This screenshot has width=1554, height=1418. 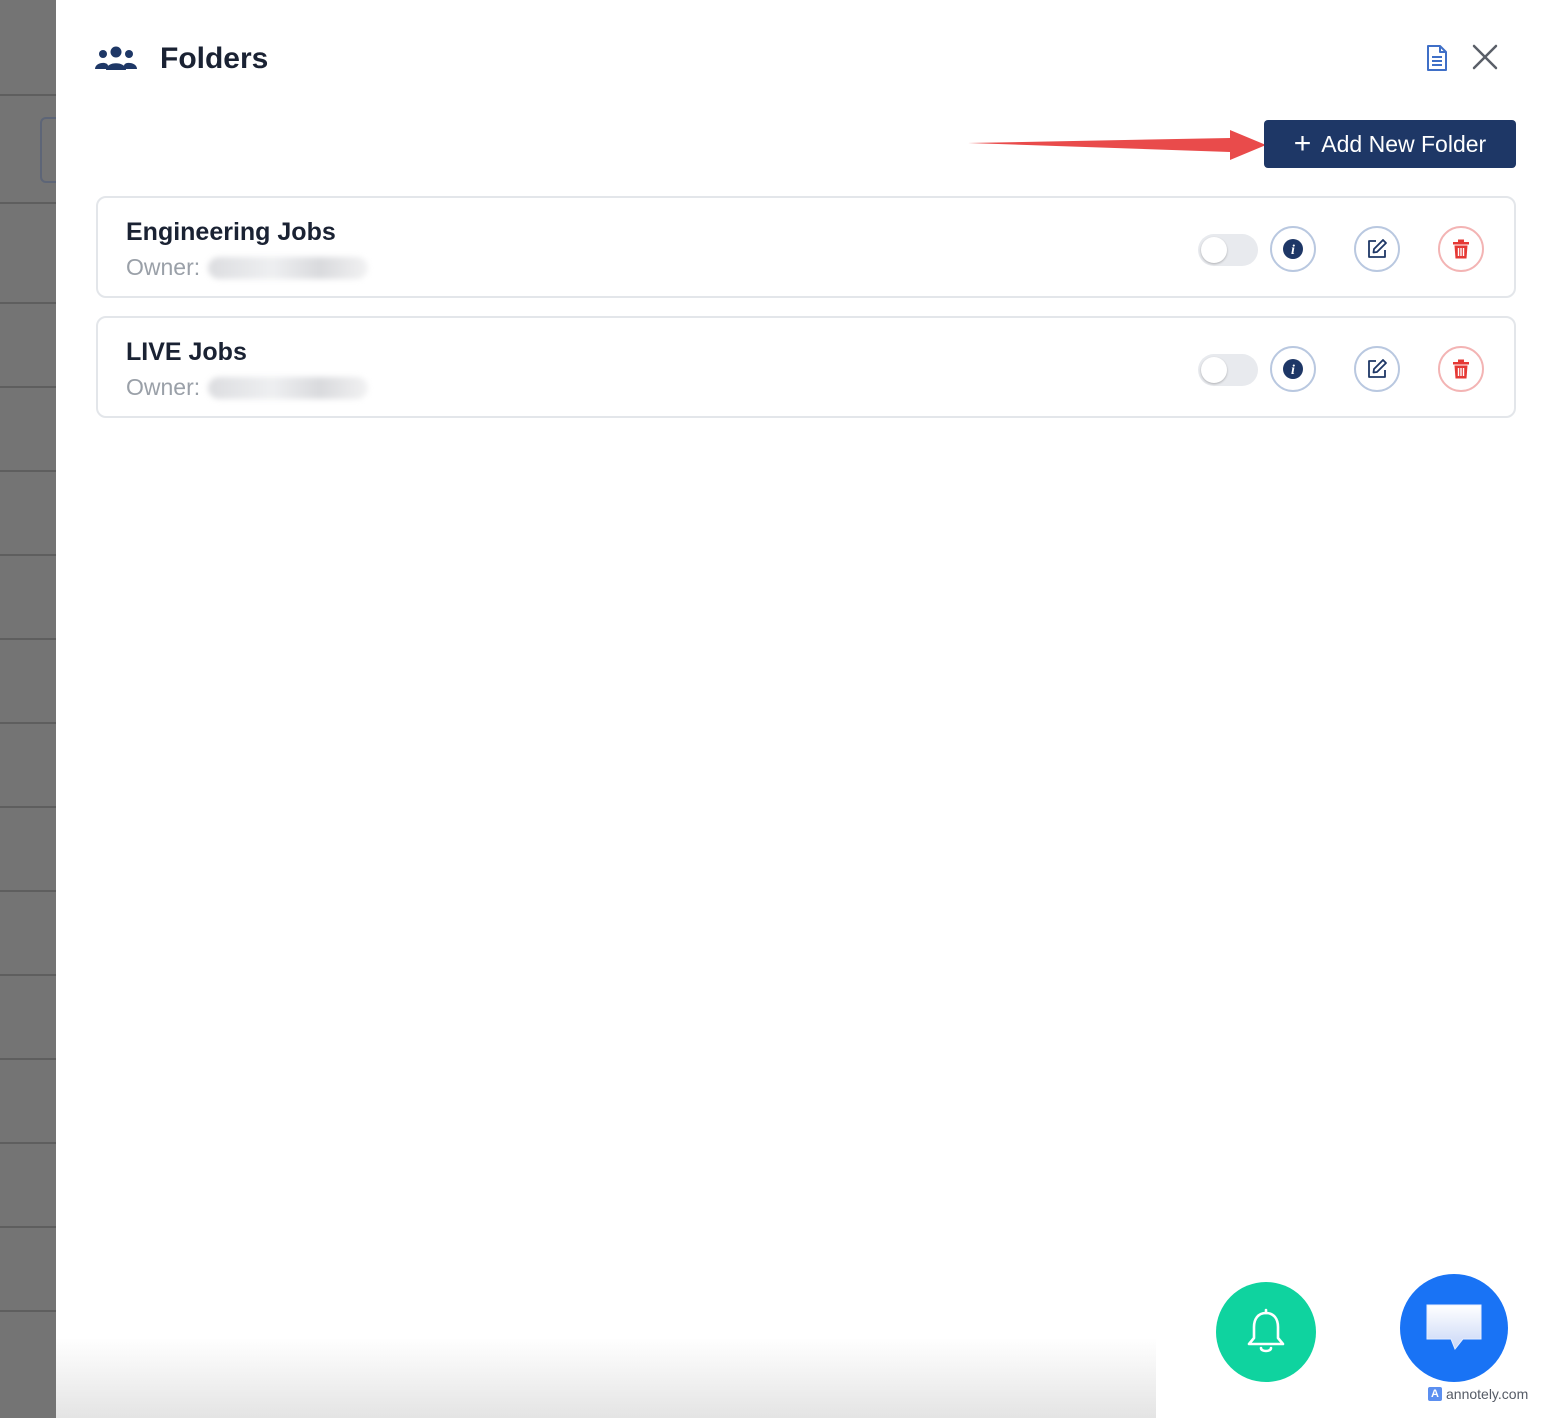 I want to click on folder-card: LIVE Jobs Owner: i, so click(x=806, y=367).